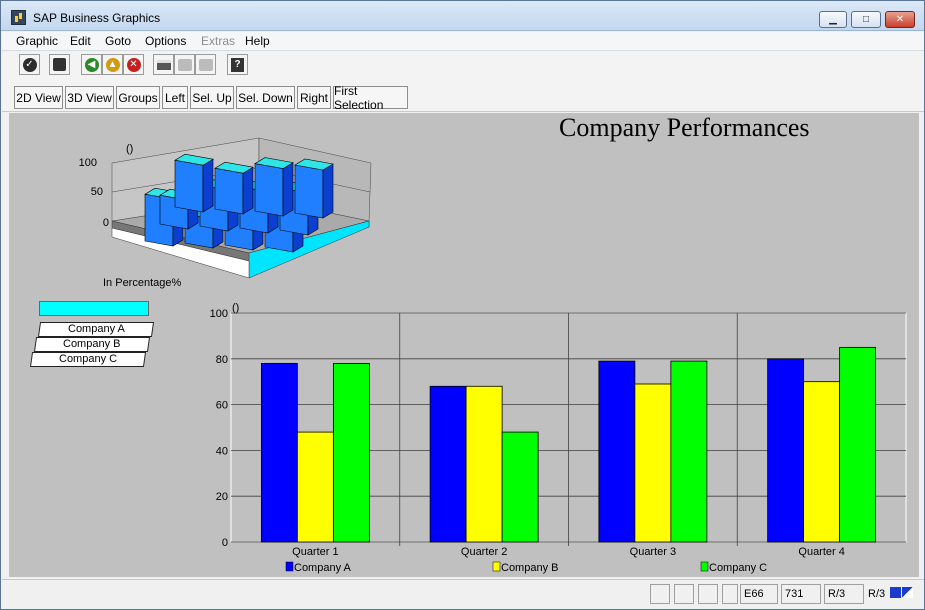  I want to click on x-tick-label: Quarter 4, so click(821, 552).